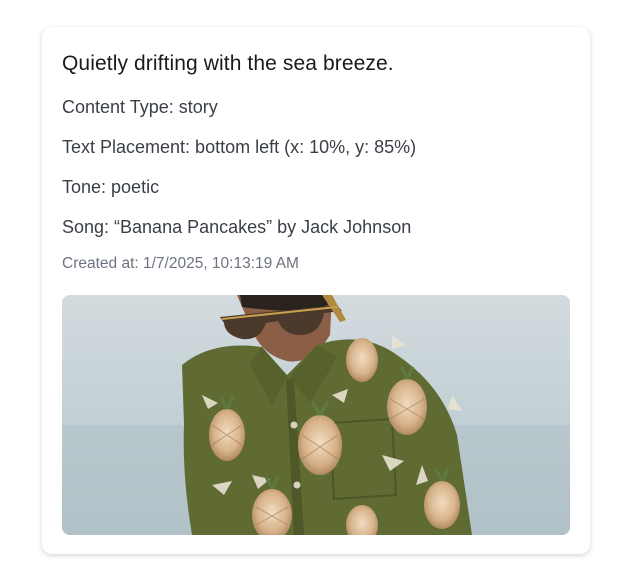 This screenshot has height=573, width=633. I want to click on created-at-timestamp: Created at: 1/7/2025, 10:13:19 AM, so click(180, 263).